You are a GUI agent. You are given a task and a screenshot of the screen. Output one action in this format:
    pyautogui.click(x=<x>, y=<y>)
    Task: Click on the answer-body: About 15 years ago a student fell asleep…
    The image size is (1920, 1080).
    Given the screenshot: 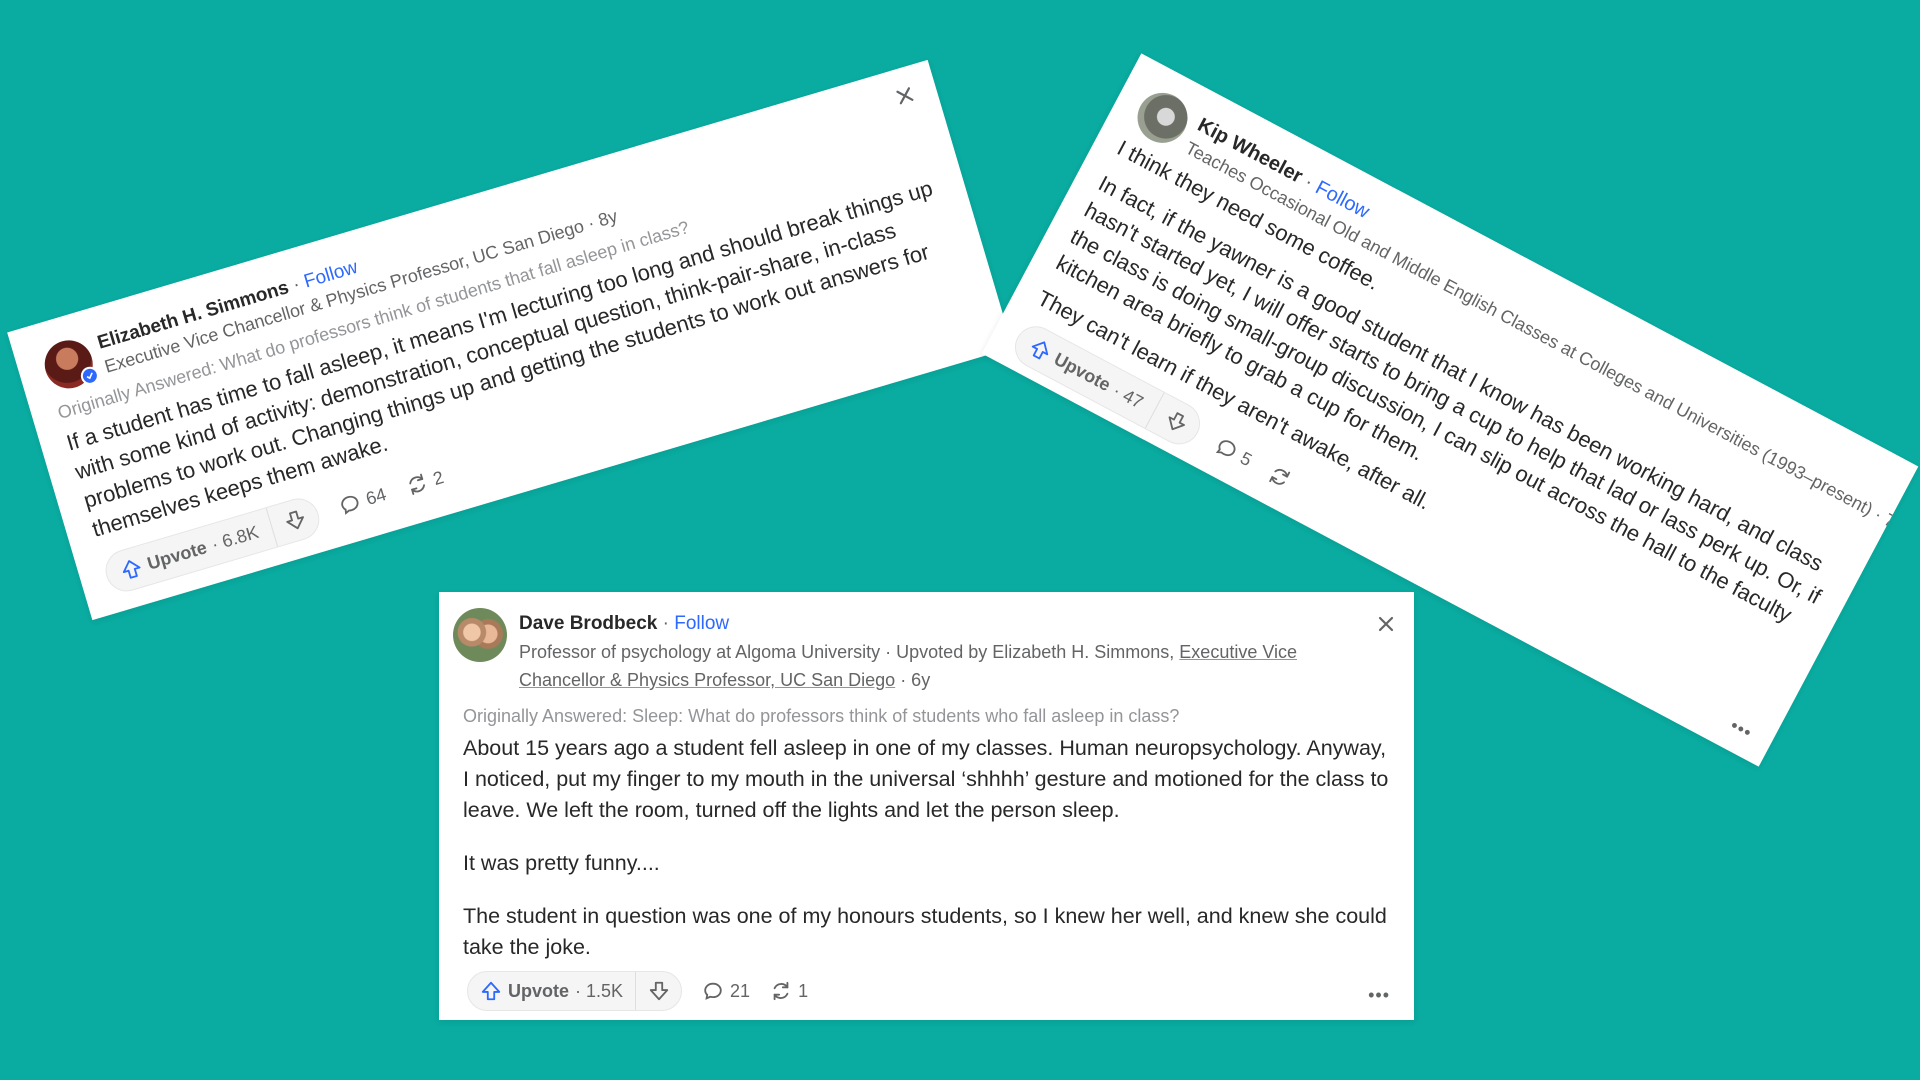 What is the action you would take?
    pyautogui.click(x=922, y=848)
    